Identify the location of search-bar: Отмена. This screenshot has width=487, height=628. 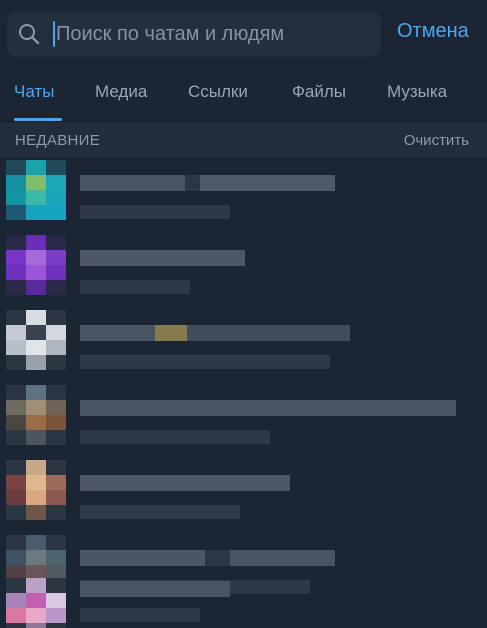
(243, 34).